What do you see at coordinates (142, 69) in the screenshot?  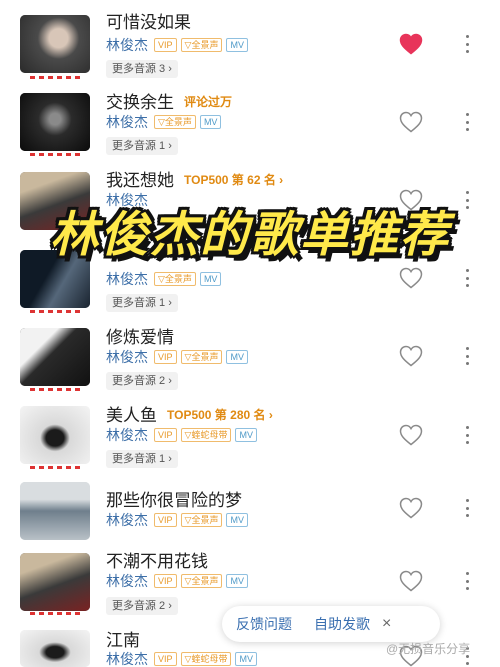 I see `more-sources-button: 更多音源 3 ›` at bounding box center [142, 69].